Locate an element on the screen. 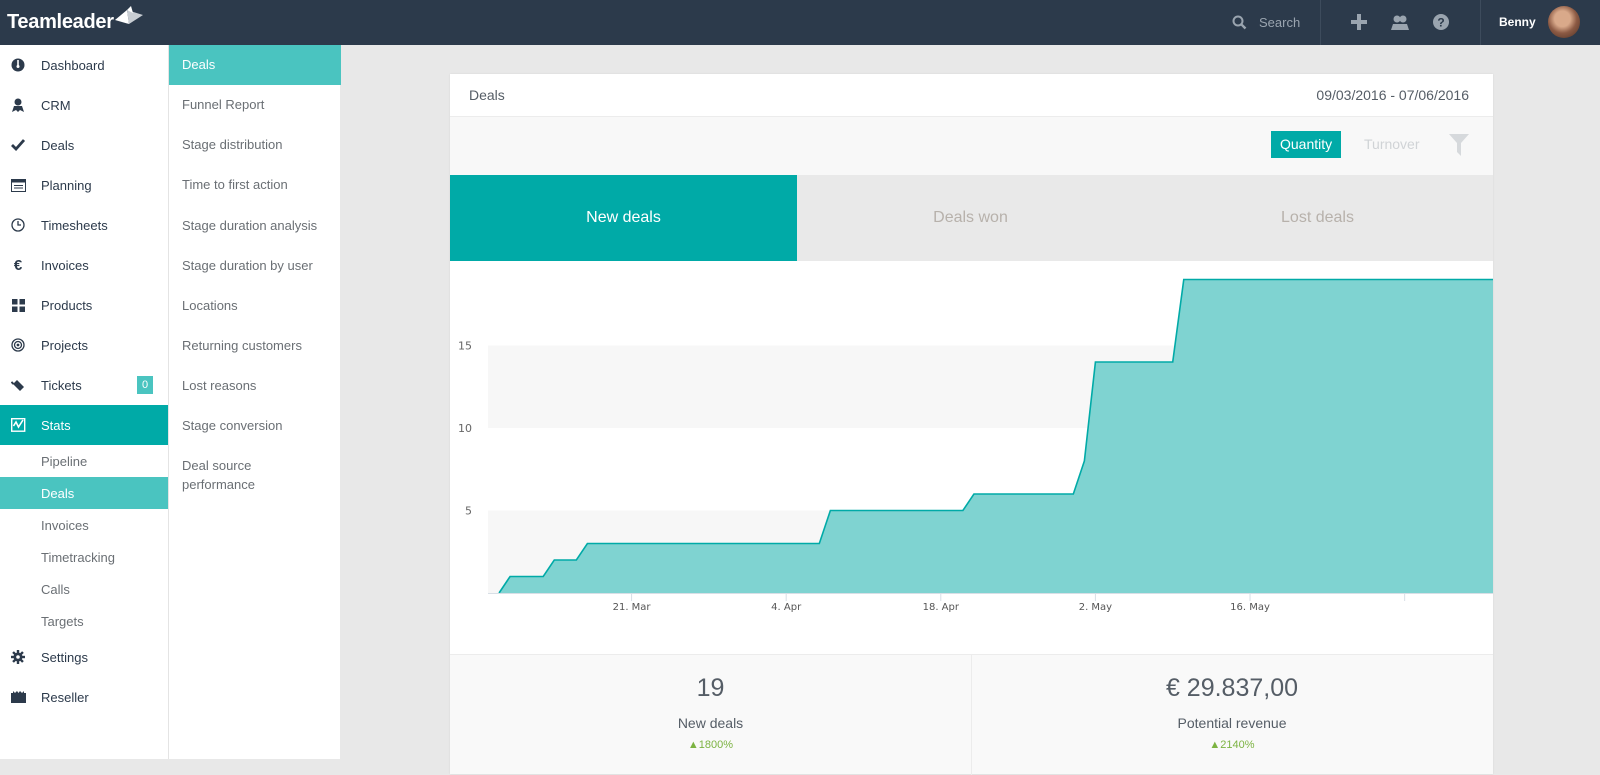 Image resolution: width=1600 pixels, height=775 pixels. x-tick-label: 21. Mar is located at coordinates (632, 607).